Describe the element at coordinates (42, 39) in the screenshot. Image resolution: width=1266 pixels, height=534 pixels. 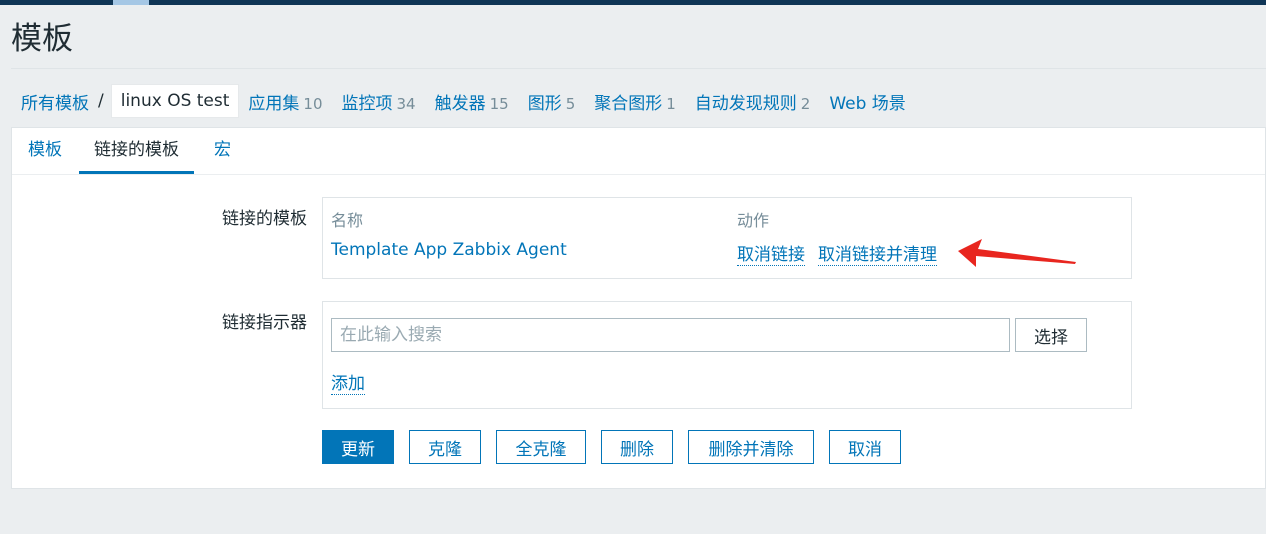
I see `page-title: 模板` at that location.